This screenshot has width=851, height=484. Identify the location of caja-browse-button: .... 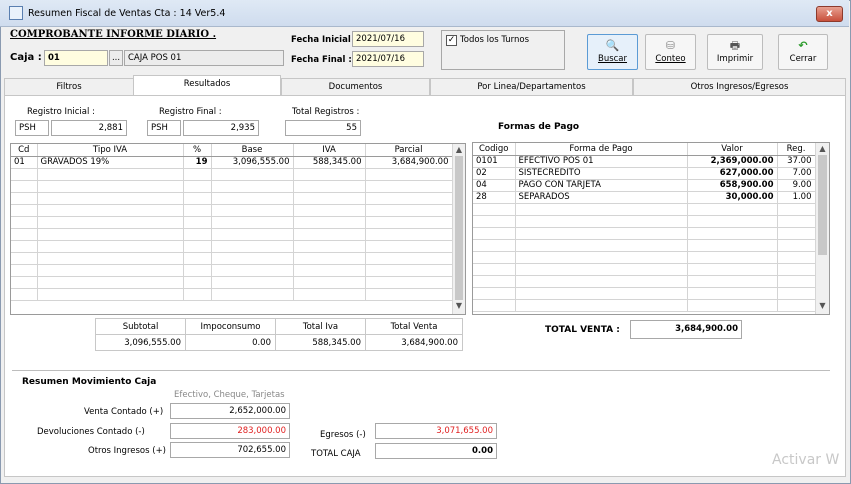
(116, 58).